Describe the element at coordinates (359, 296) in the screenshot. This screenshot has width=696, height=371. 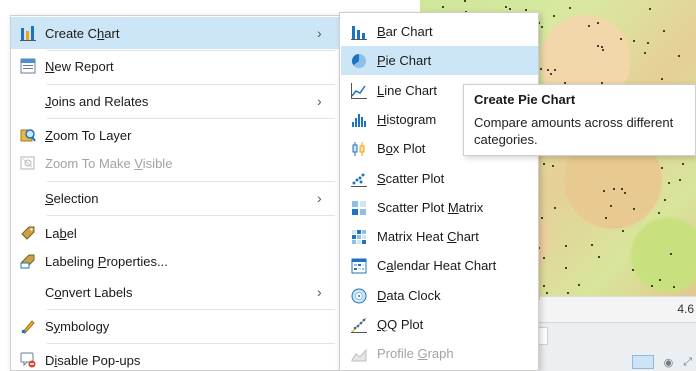
I see `data-clock-icon` at that location.